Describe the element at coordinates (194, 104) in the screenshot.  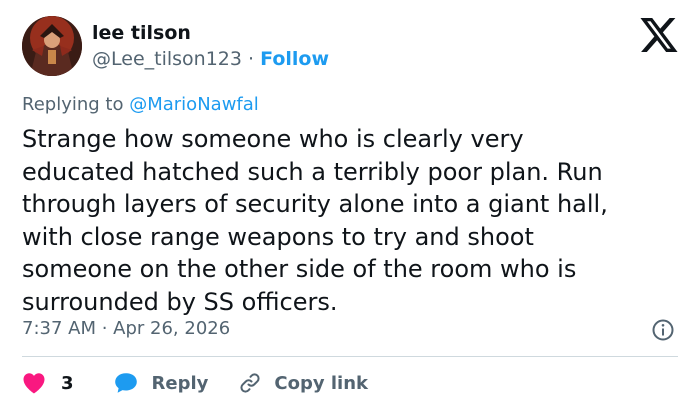
I see `replying-to-mention: @MarioNawfal` at that location.